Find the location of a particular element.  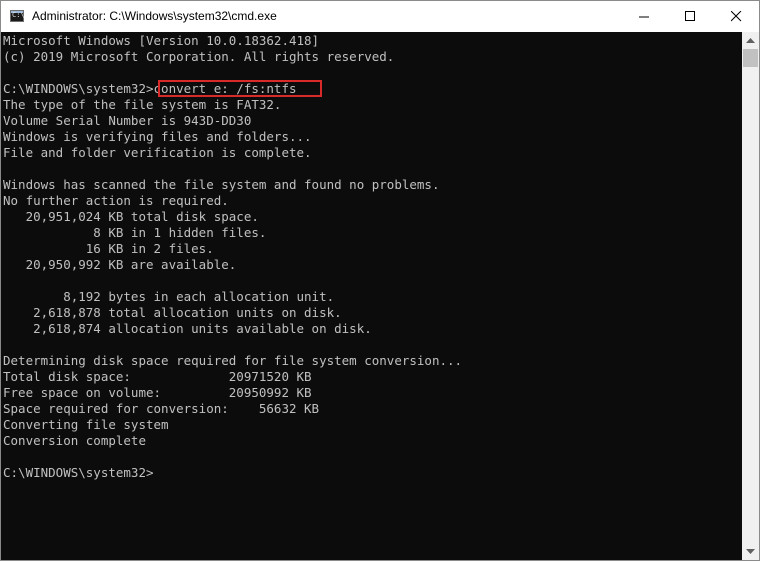

prompt-line: C:\WINDOWS\system32> is located at coordinates (78, 472).